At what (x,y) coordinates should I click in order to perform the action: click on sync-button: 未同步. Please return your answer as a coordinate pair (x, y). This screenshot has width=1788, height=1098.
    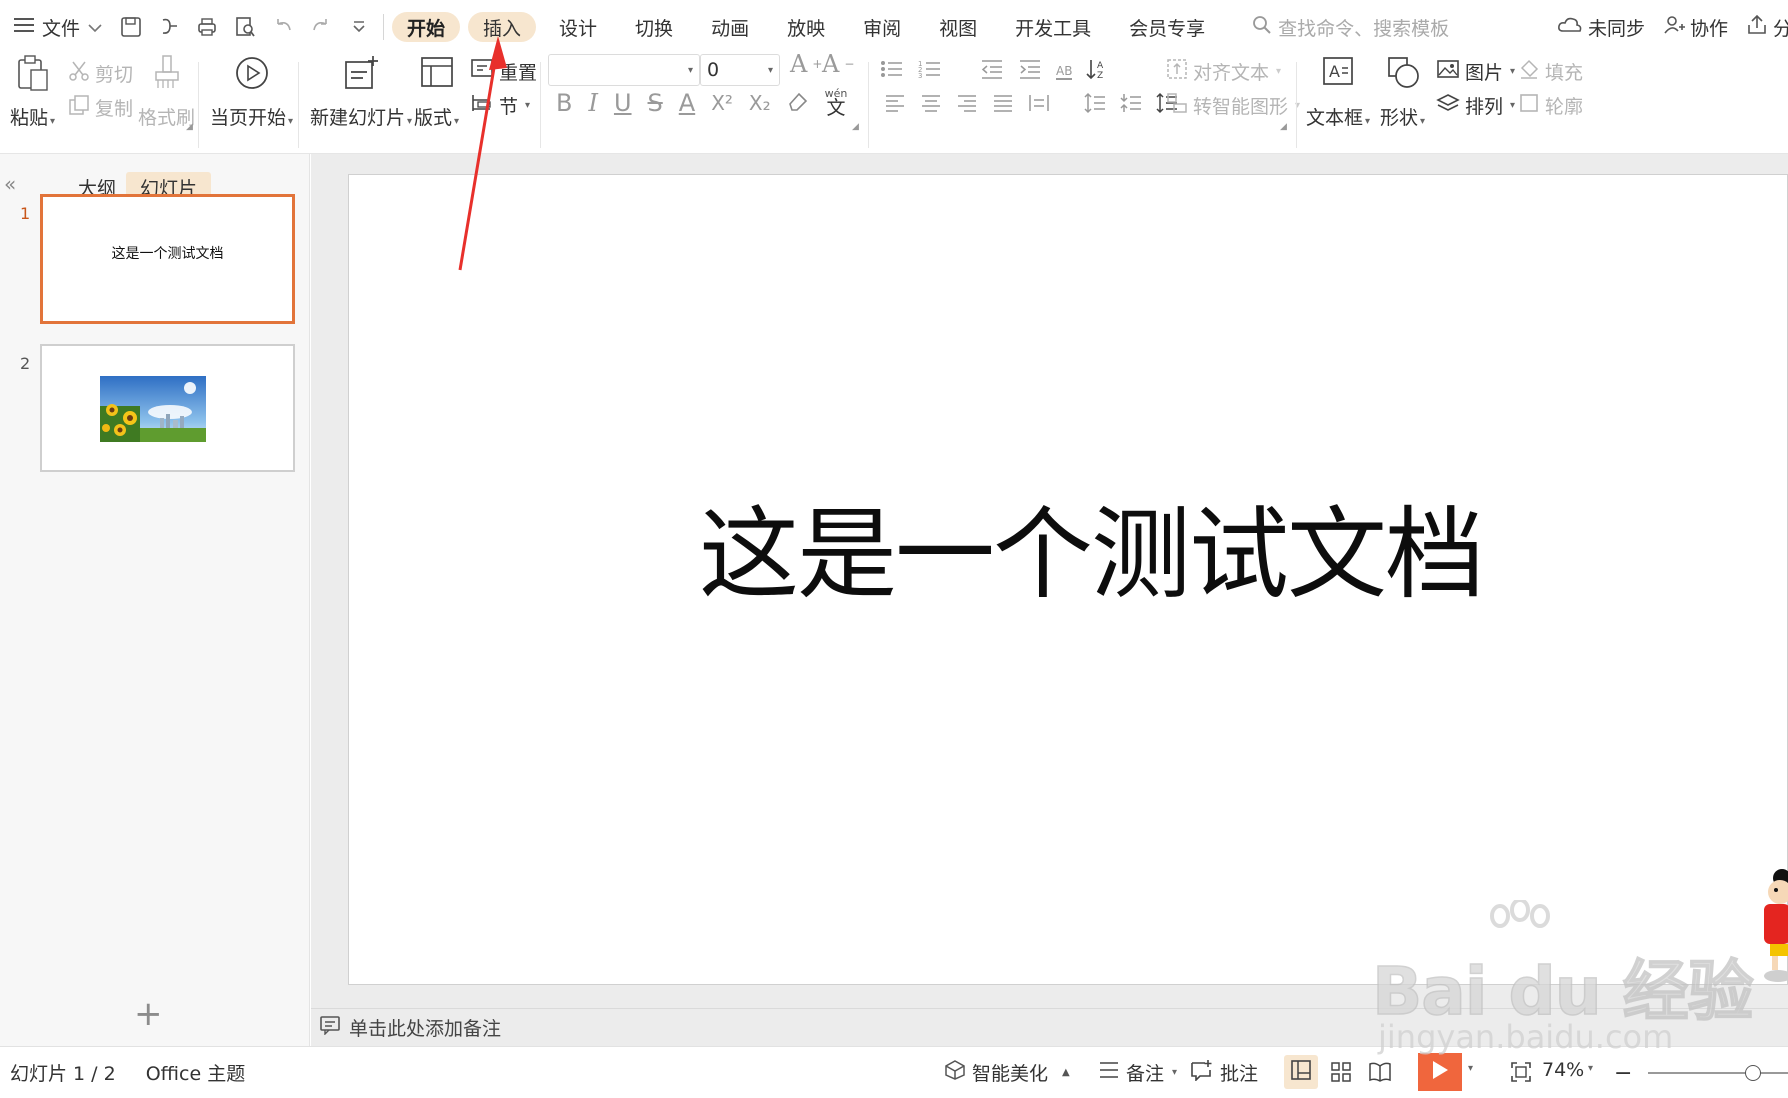
    Looking at the image, I should click on (1601, 27).